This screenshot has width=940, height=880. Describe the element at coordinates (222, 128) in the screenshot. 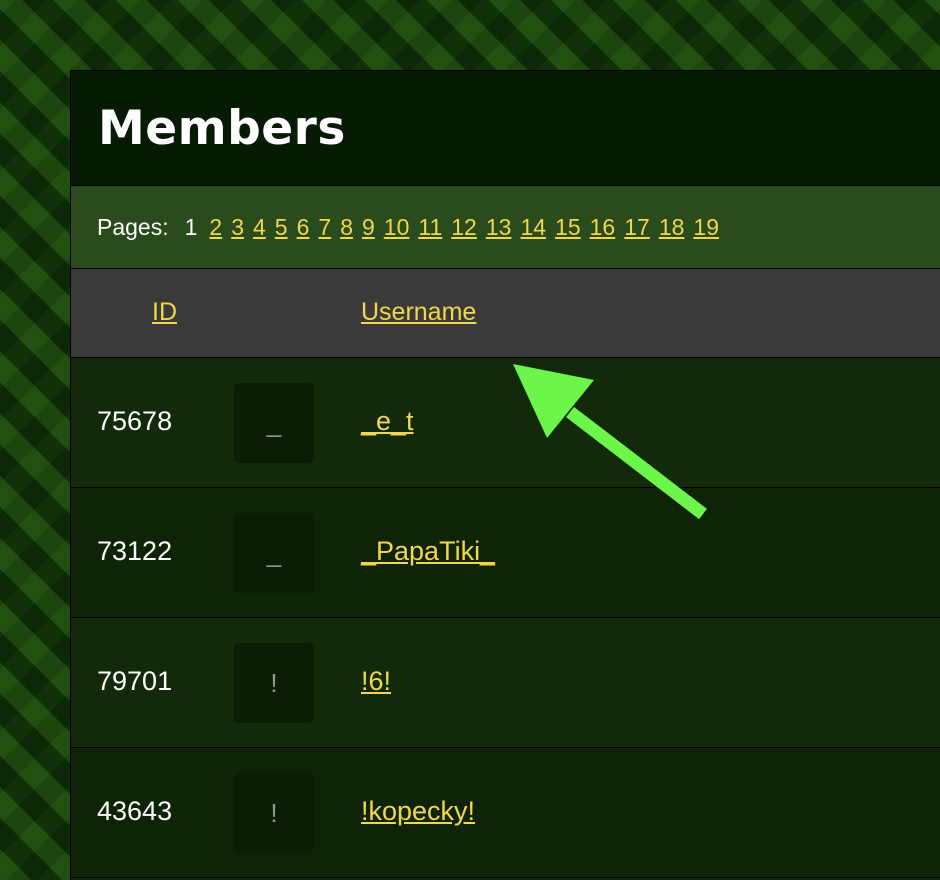

I see `page-title: Members` at that location.